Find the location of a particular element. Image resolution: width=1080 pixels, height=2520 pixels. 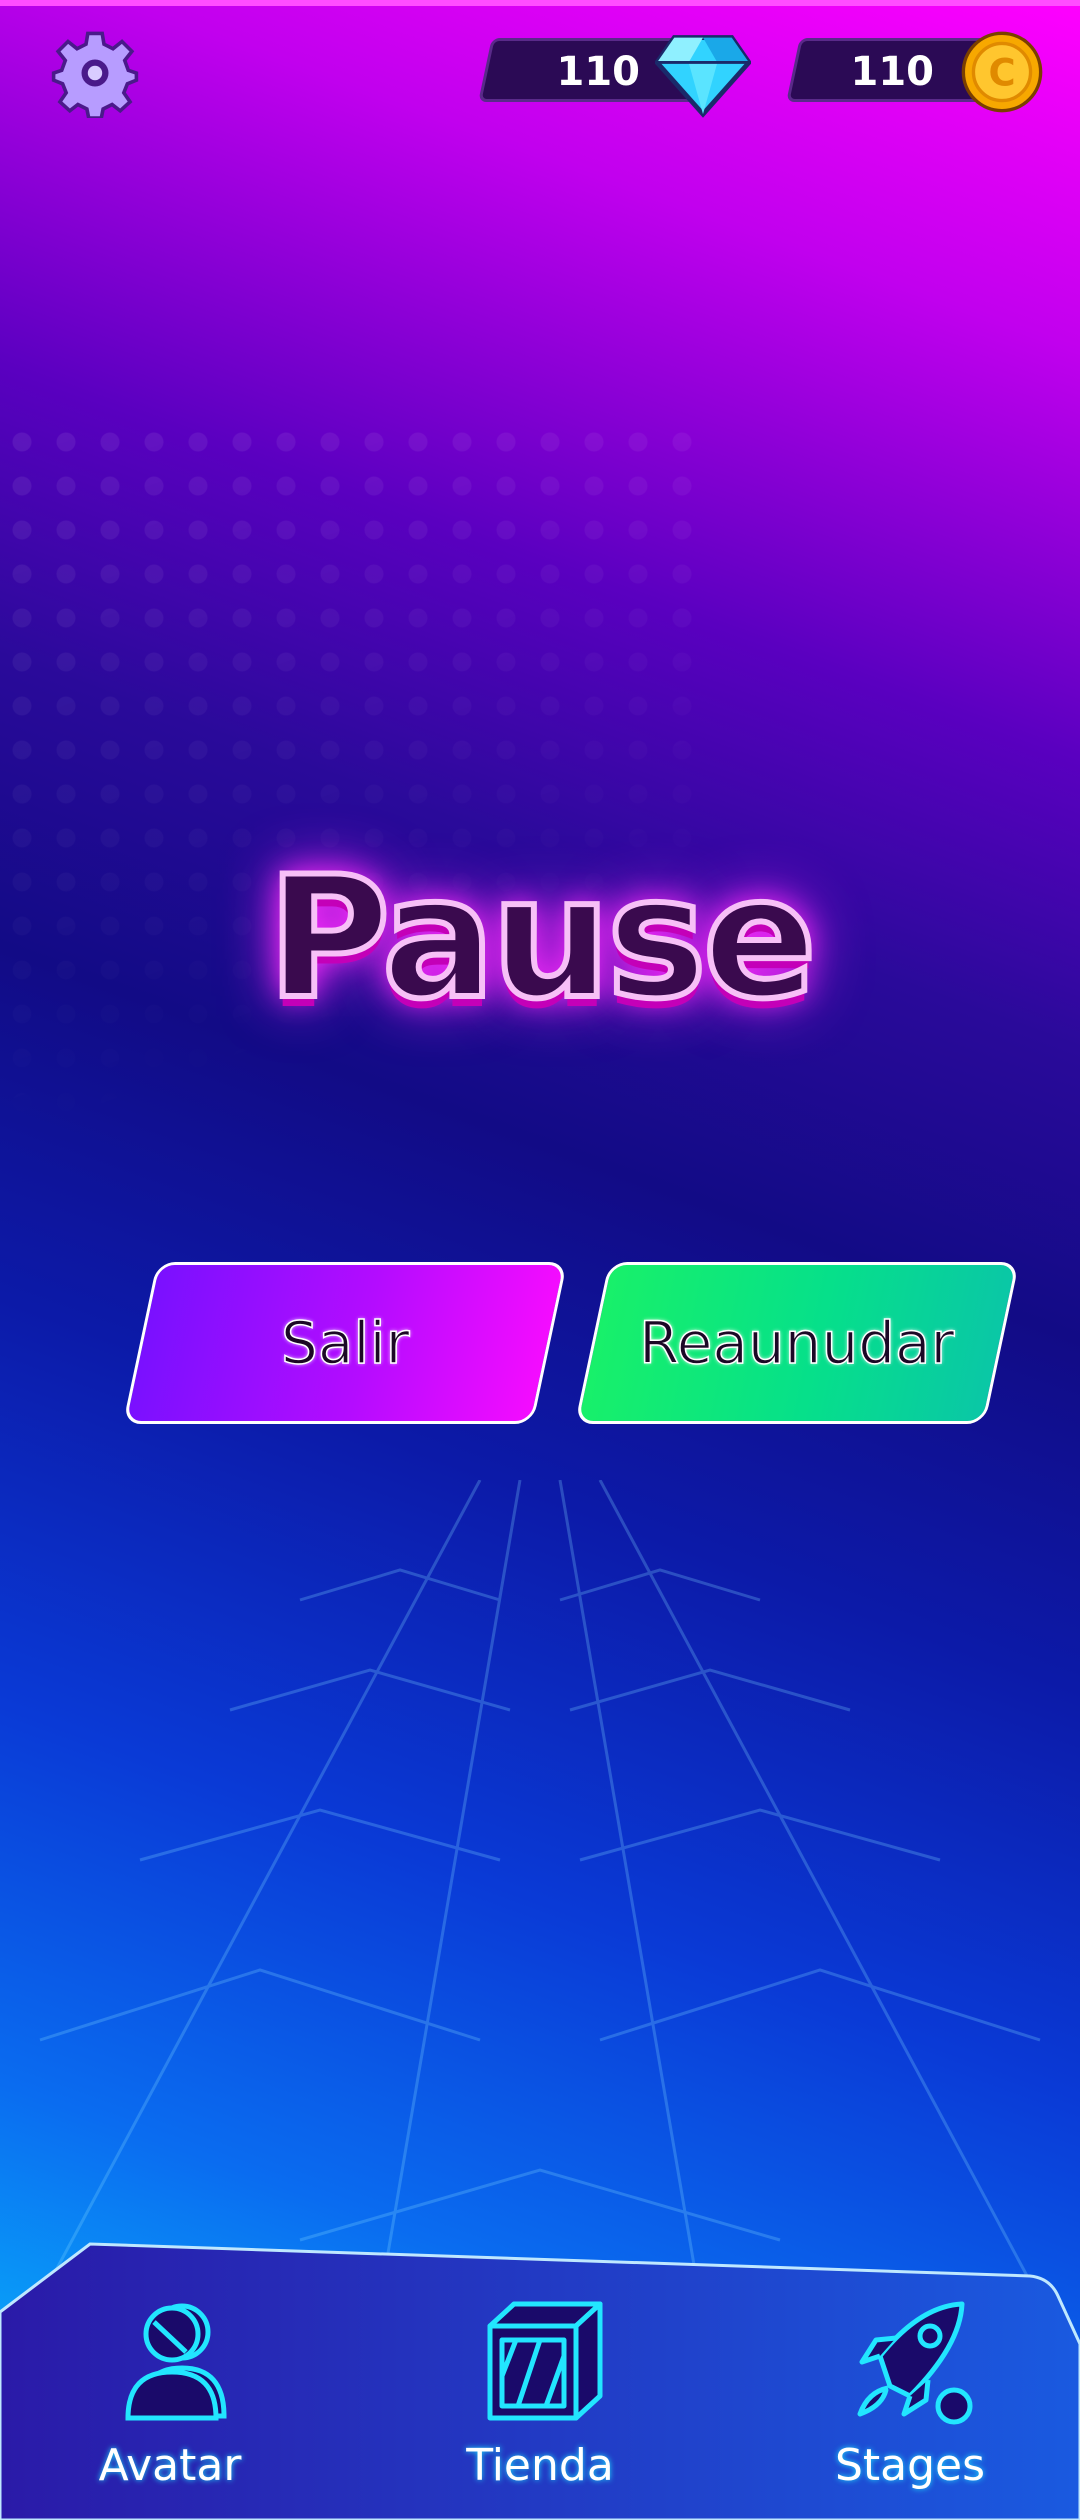

rocket-icon is located at coordinates (915, 2363).